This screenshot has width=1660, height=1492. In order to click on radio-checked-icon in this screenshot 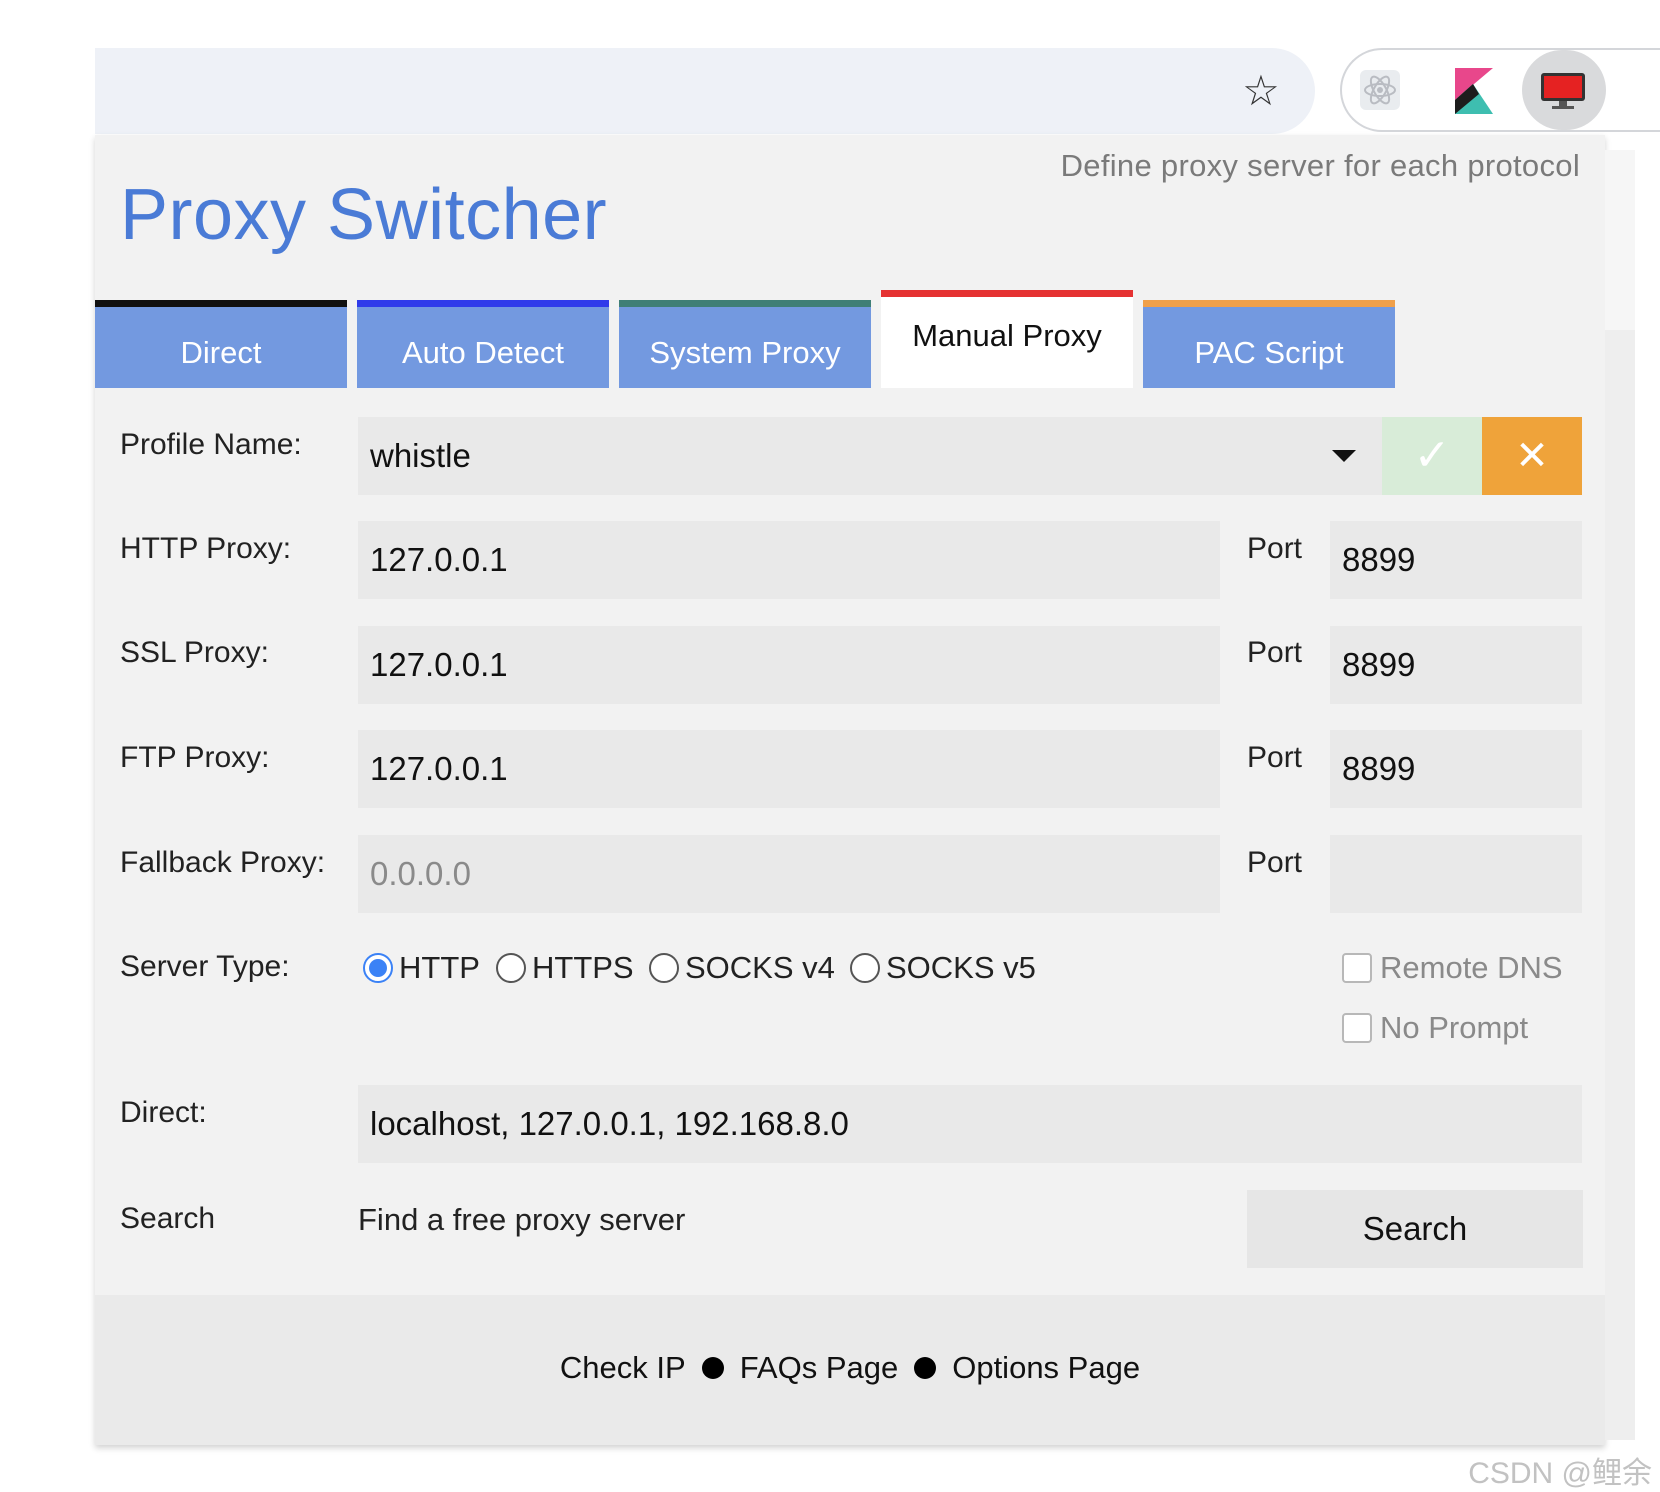, I will do `click(378, 968)`.